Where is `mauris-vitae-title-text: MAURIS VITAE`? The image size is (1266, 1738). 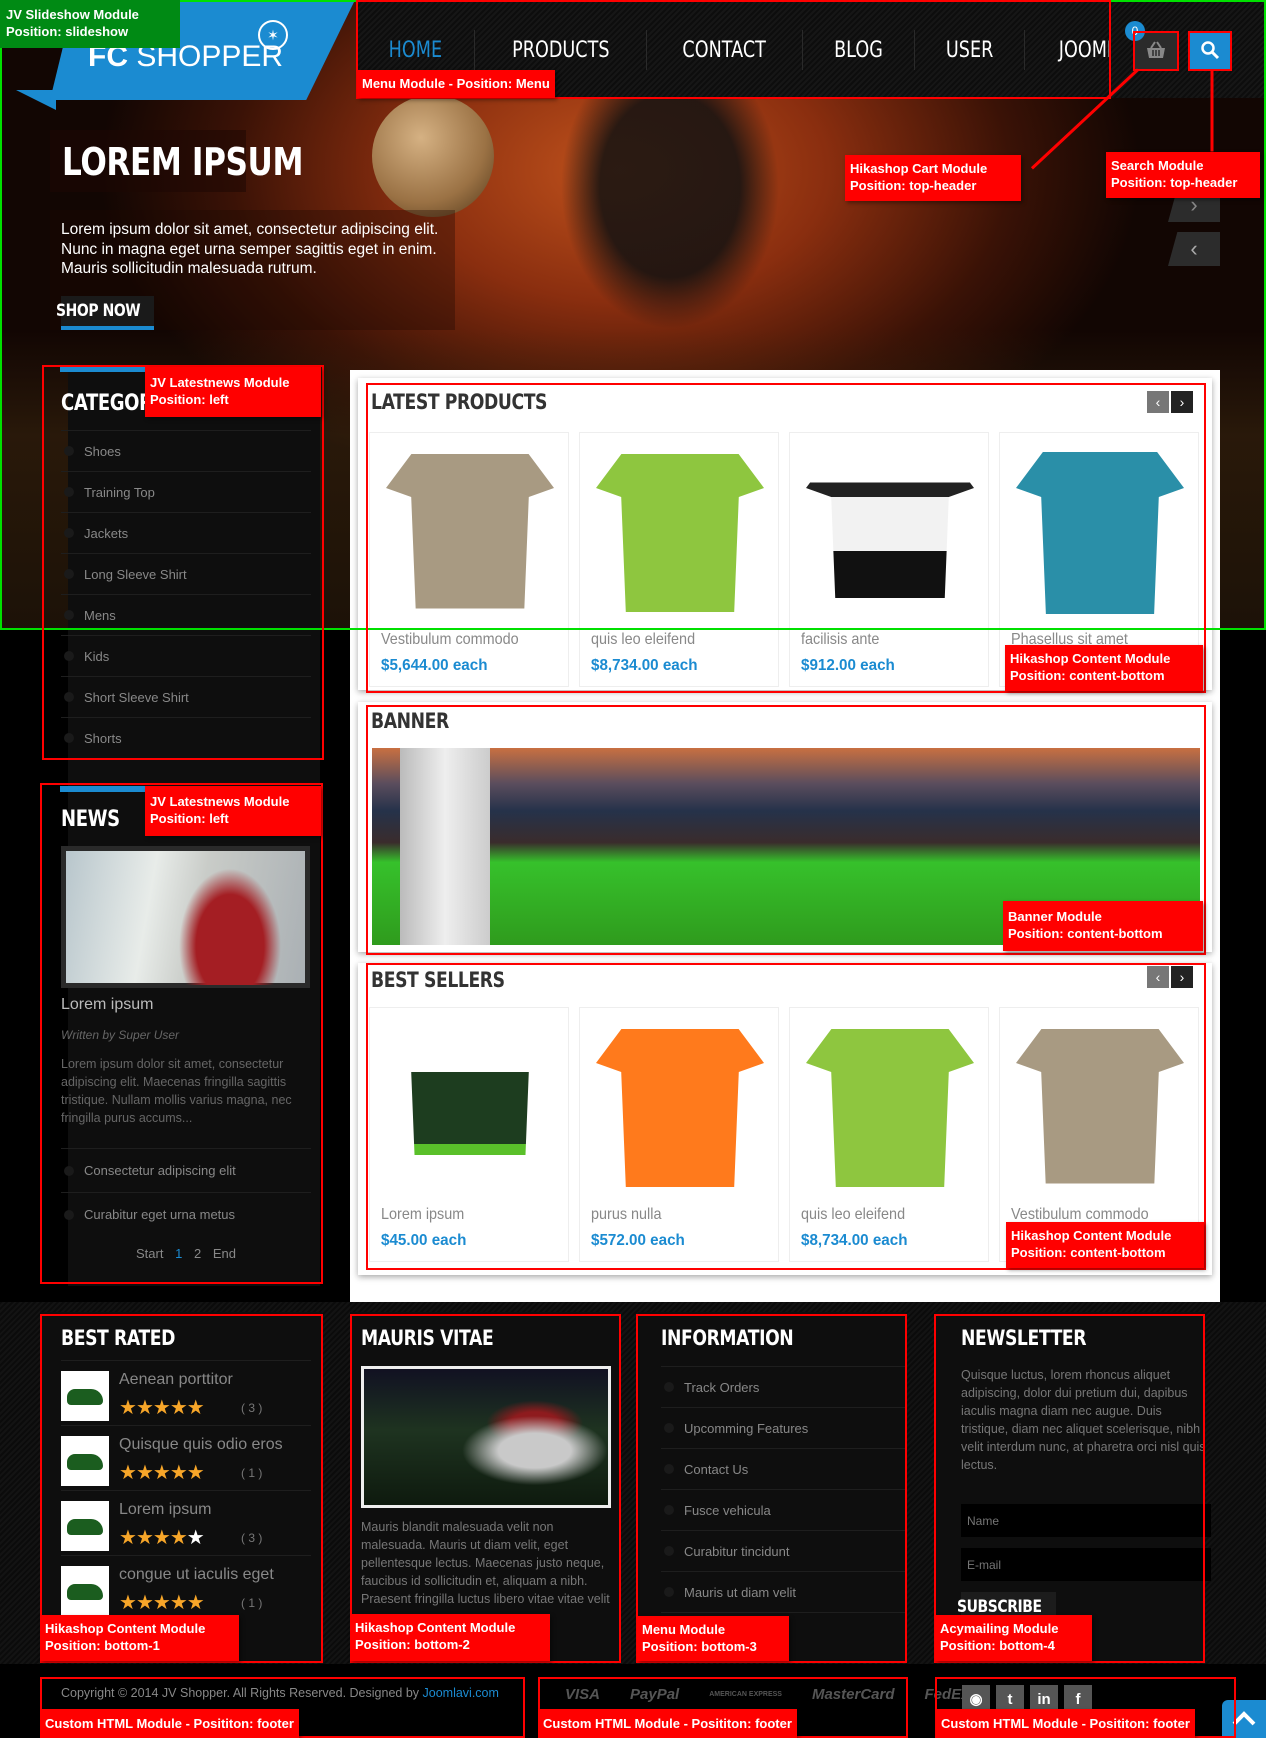 mauris-vitae-title-text: MAURIS VITAE is located at coordinates (427, 1338).